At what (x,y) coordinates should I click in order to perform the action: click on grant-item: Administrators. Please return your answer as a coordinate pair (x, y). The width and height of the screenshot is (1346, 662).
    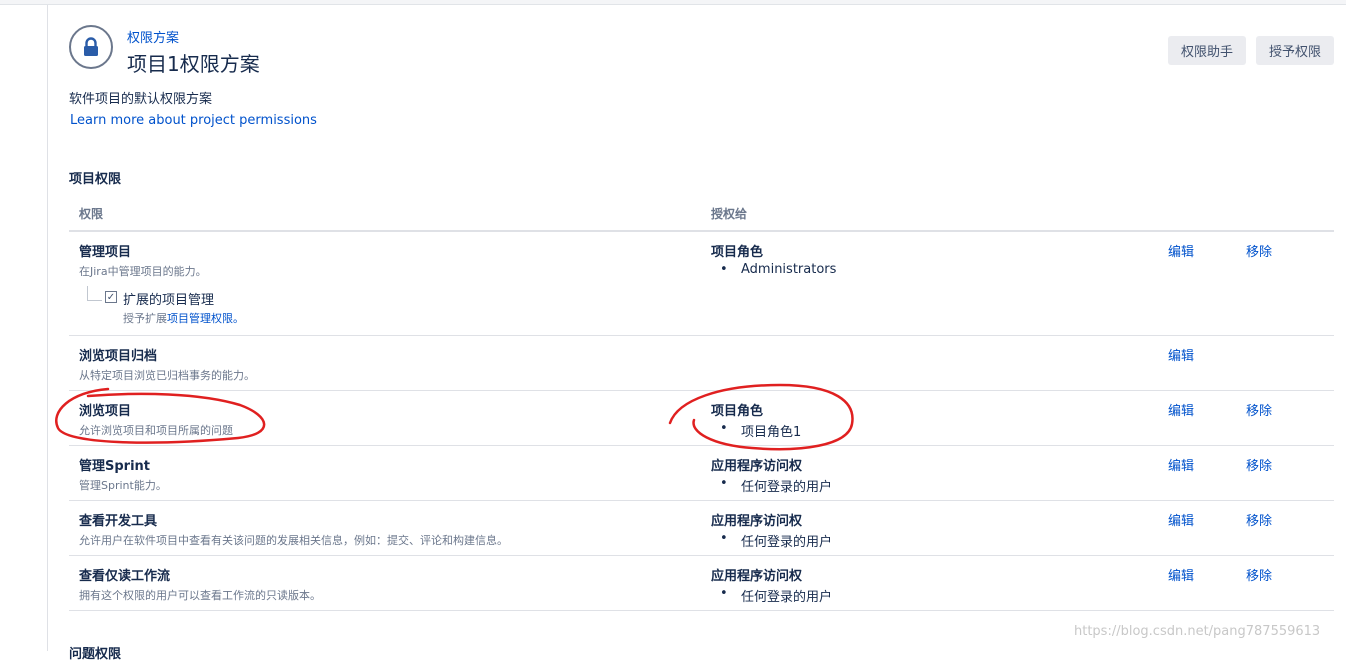
    Looking at the image, I should click on (778, 269).